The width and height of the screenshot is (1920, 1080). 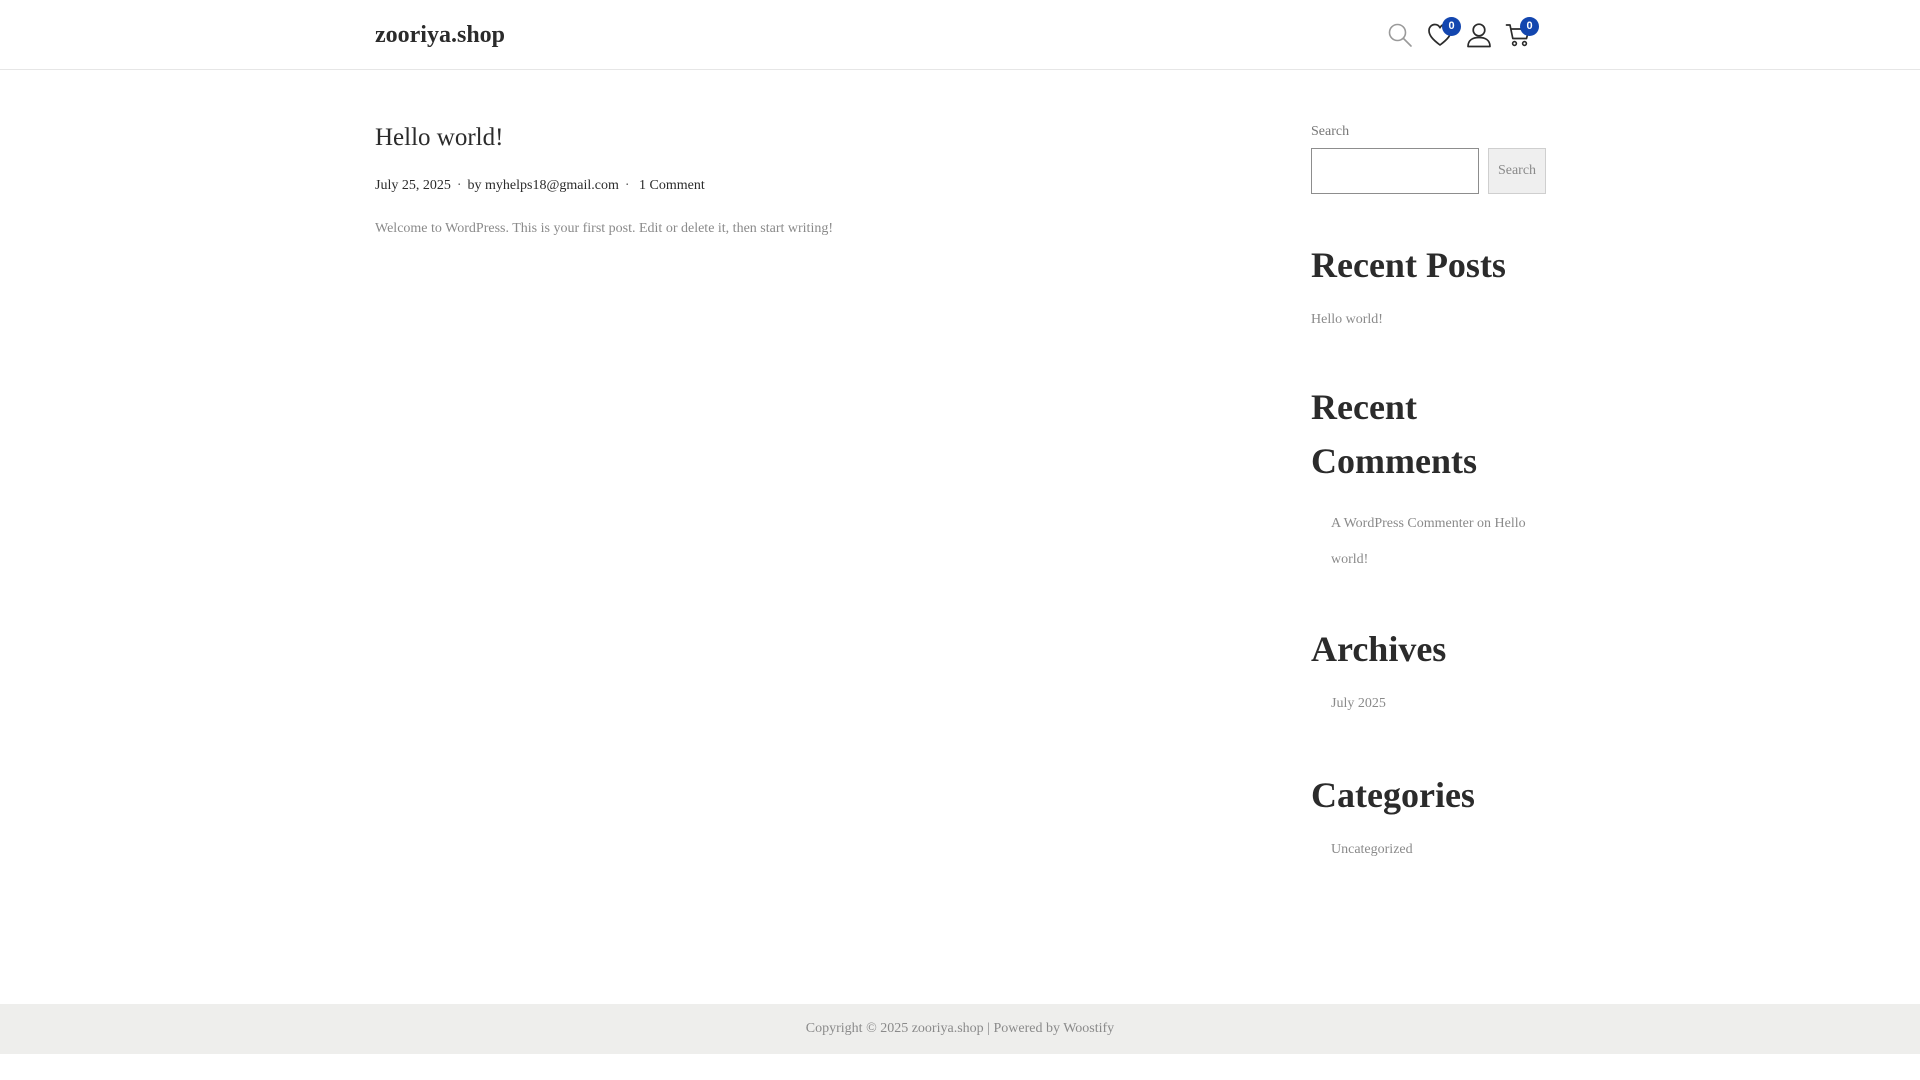 What do you see at coordinates (1358, 703) in the screenshot?
I see `archive-link: July 2025` at bounding box center [1358, 703].